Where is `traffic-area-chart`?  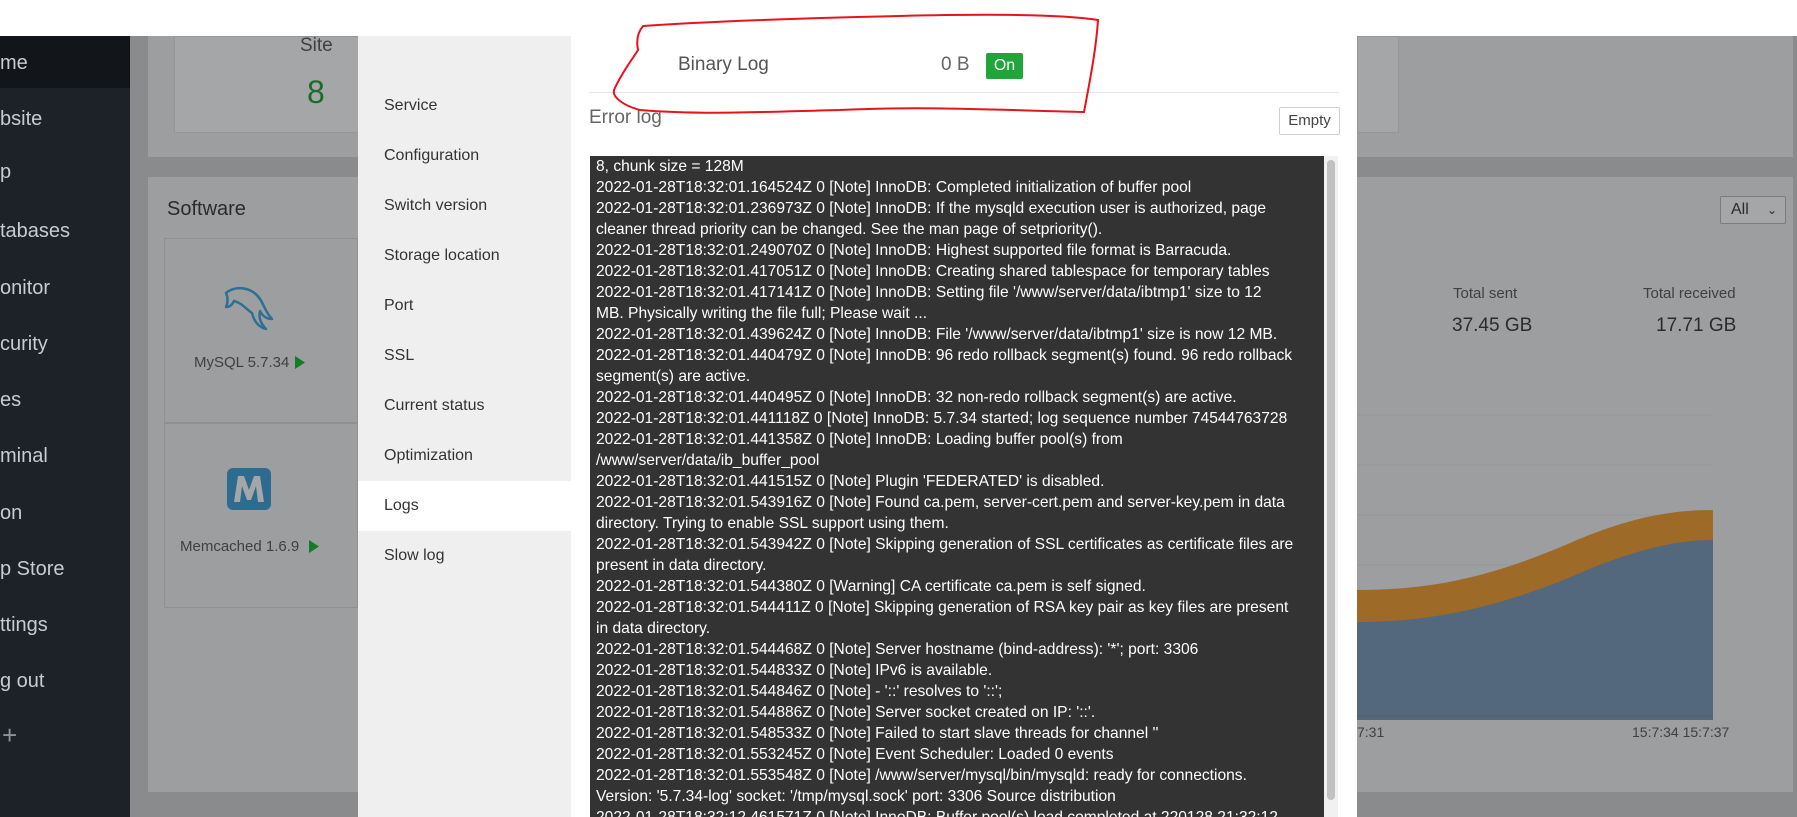
traffic-area-chart is located at coordinates (1535, 567).